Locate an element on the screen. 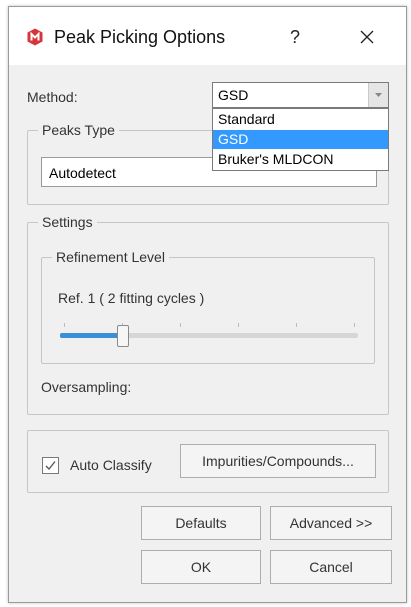 This screenshot has width=411, height=607. auto-classify-checkbox is located at coordinates (50, 465).